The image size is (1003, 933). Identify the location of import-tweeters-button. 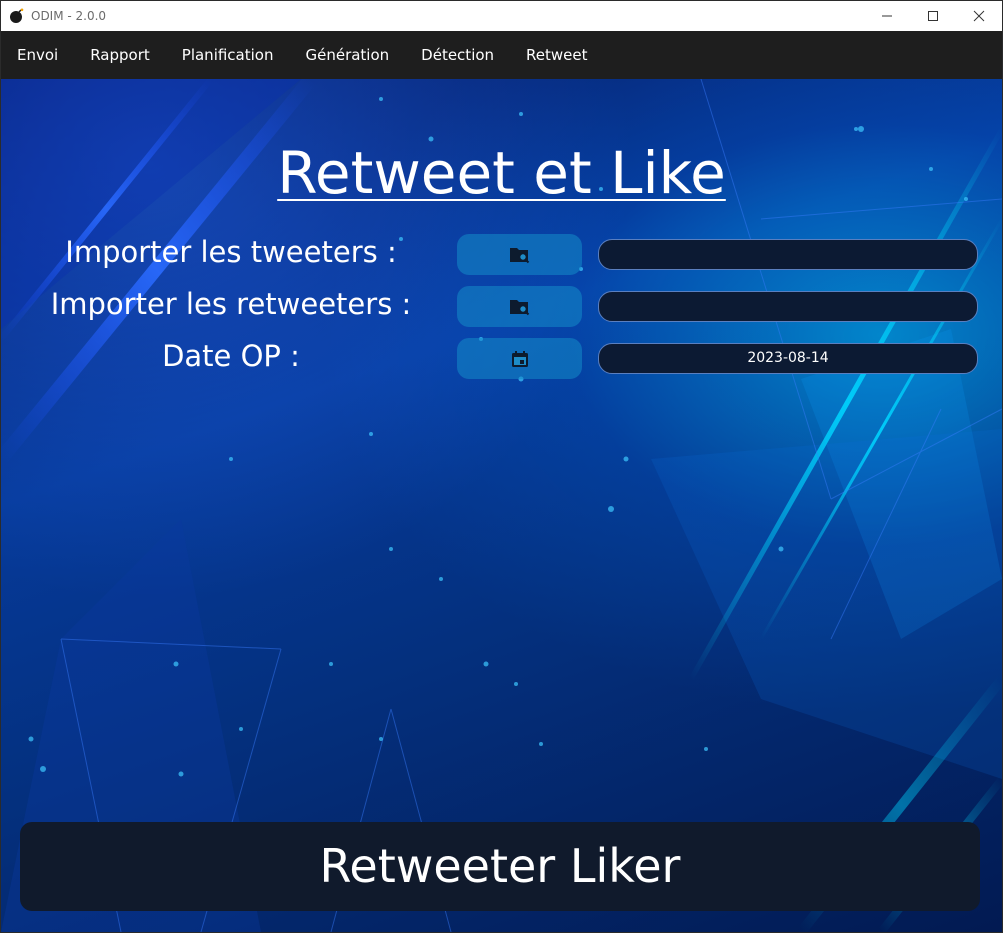
(519, 254).